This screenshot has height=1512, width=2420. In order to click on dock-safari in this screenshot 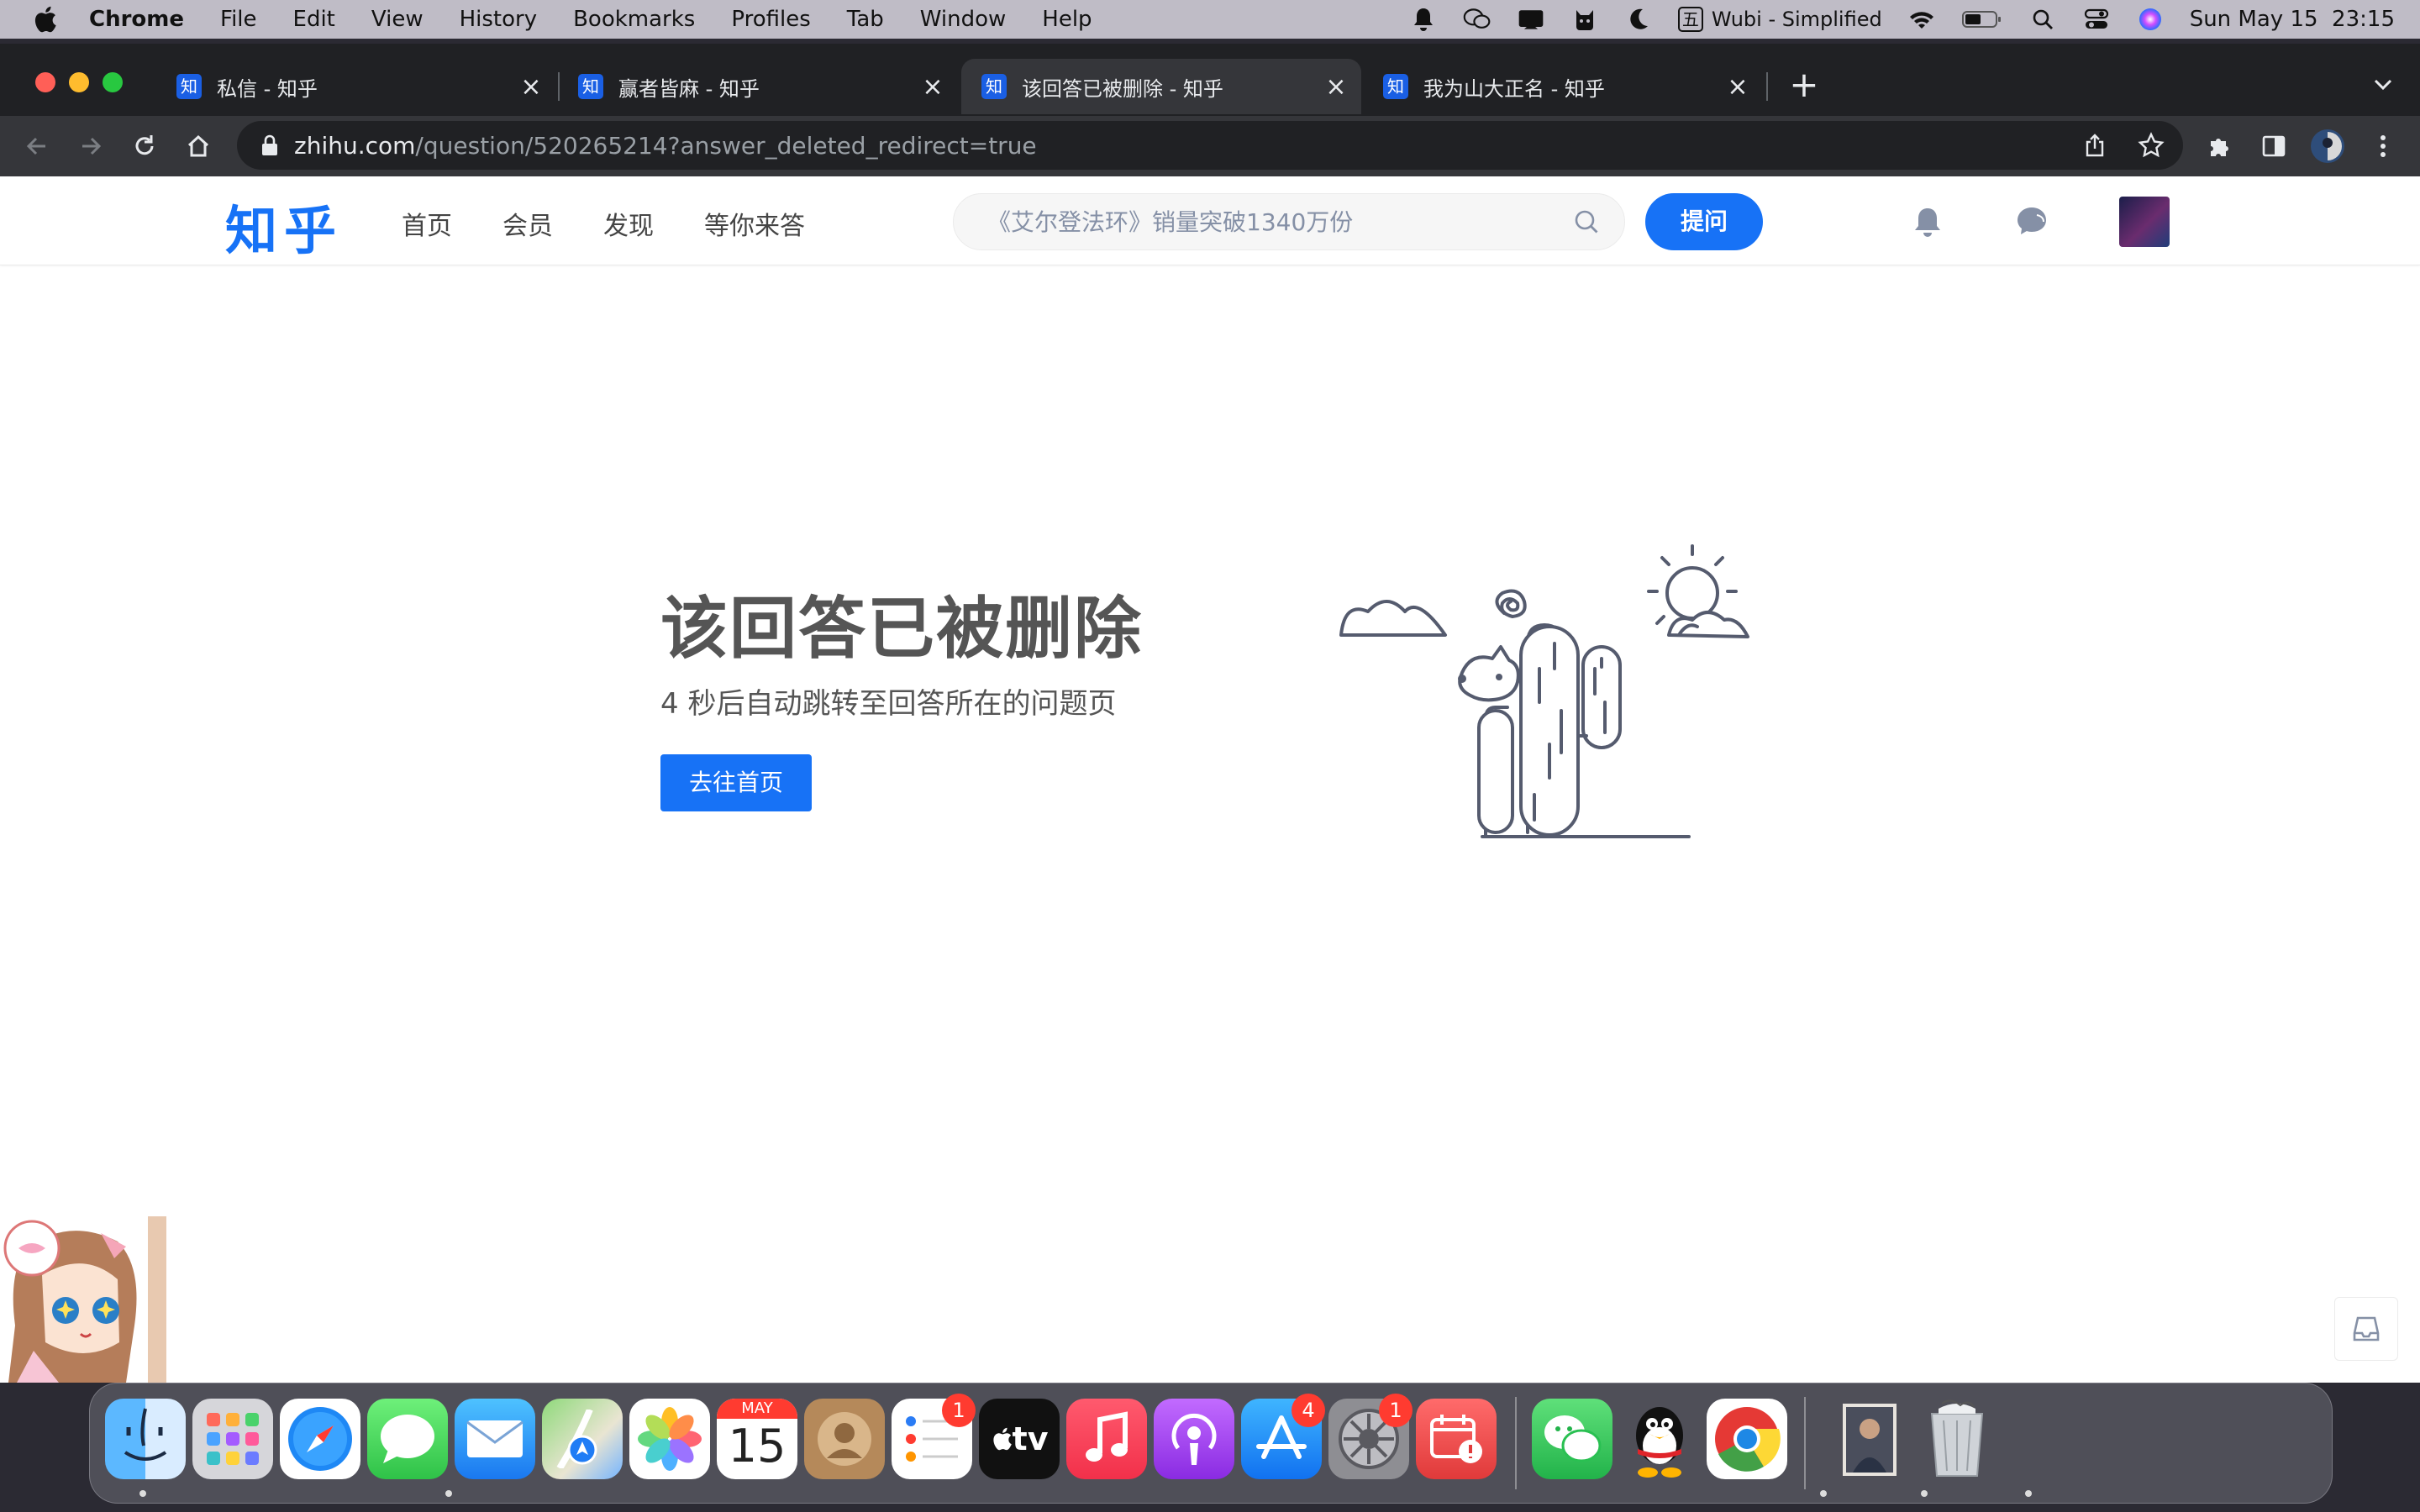, I will do `click(320, 1439)`.